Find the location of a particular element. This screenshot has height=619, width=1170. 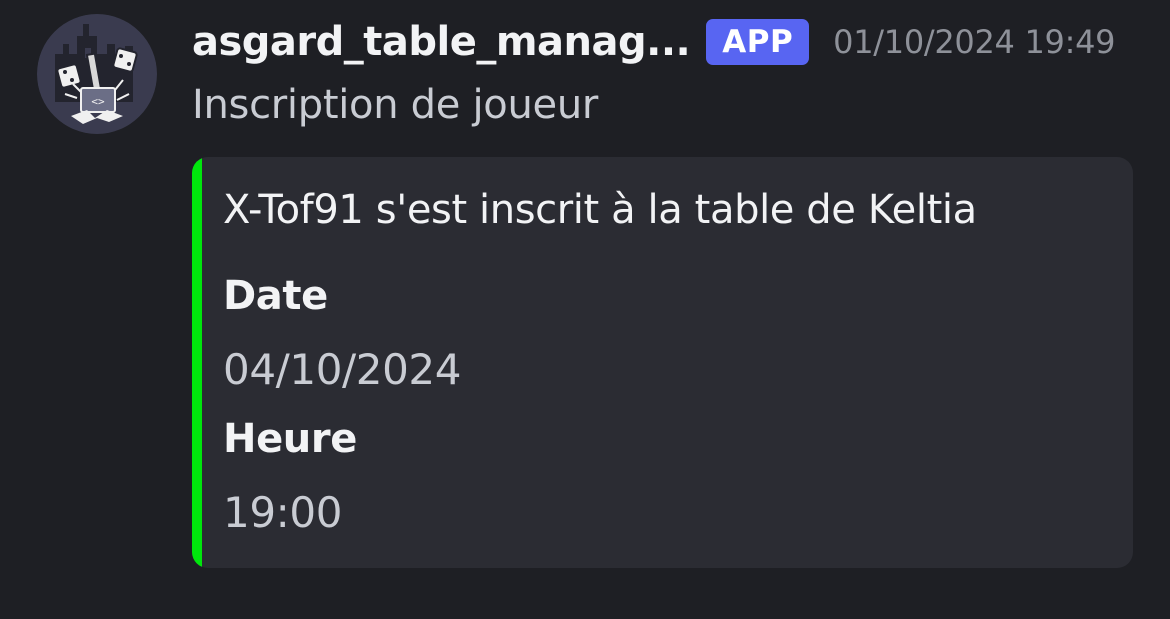

app-badge: APP is located at coordinates (758, 42).